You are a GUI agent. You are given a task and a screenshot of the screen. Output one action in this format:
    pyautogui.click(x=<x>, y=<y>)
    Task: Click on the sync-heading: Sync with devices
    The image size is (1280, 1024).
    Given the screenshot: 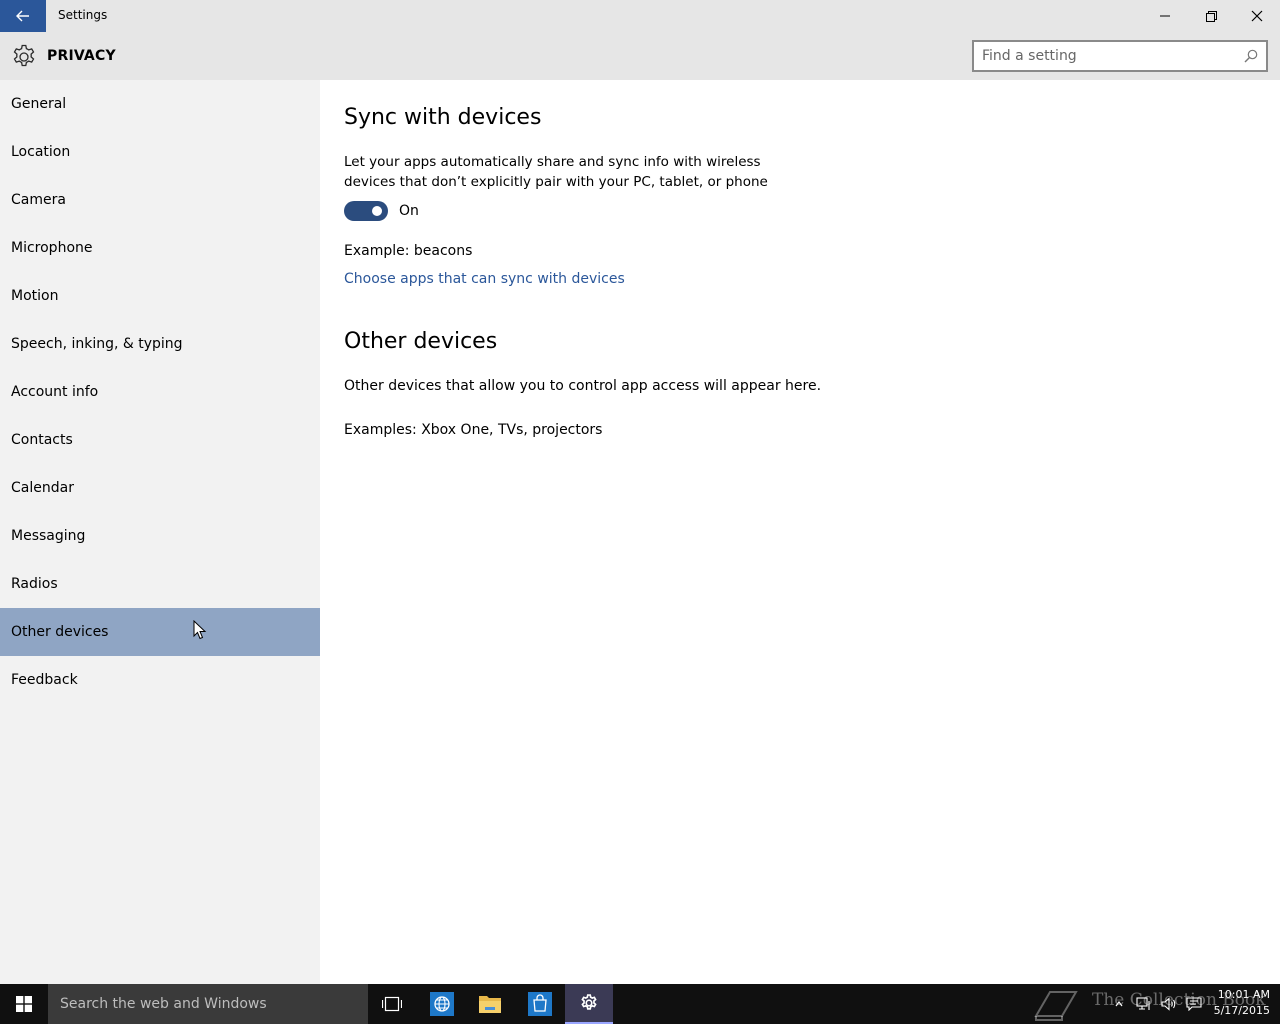 What is the action you would take?
    pyautogui.click(x=443, y=117)
    